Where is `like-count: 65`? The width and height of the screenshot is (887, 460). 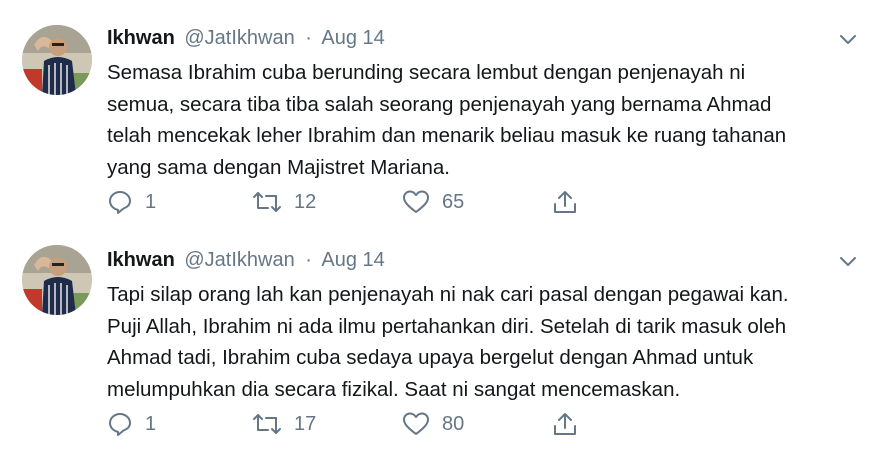
like-count: 65 is located at coordinates (453, 201).